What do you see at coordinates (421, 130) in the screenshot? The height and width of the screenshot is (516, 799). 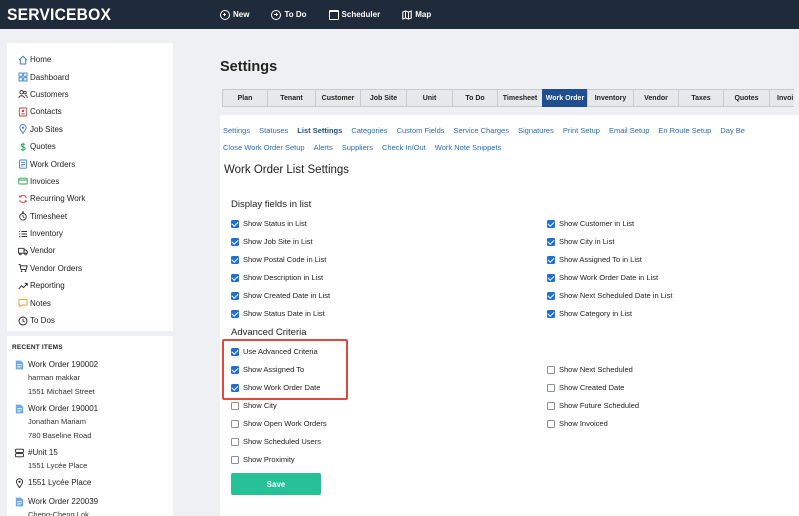 I see `sublink-custom-fields: Custom Fields` at bounding box center [421, 130].